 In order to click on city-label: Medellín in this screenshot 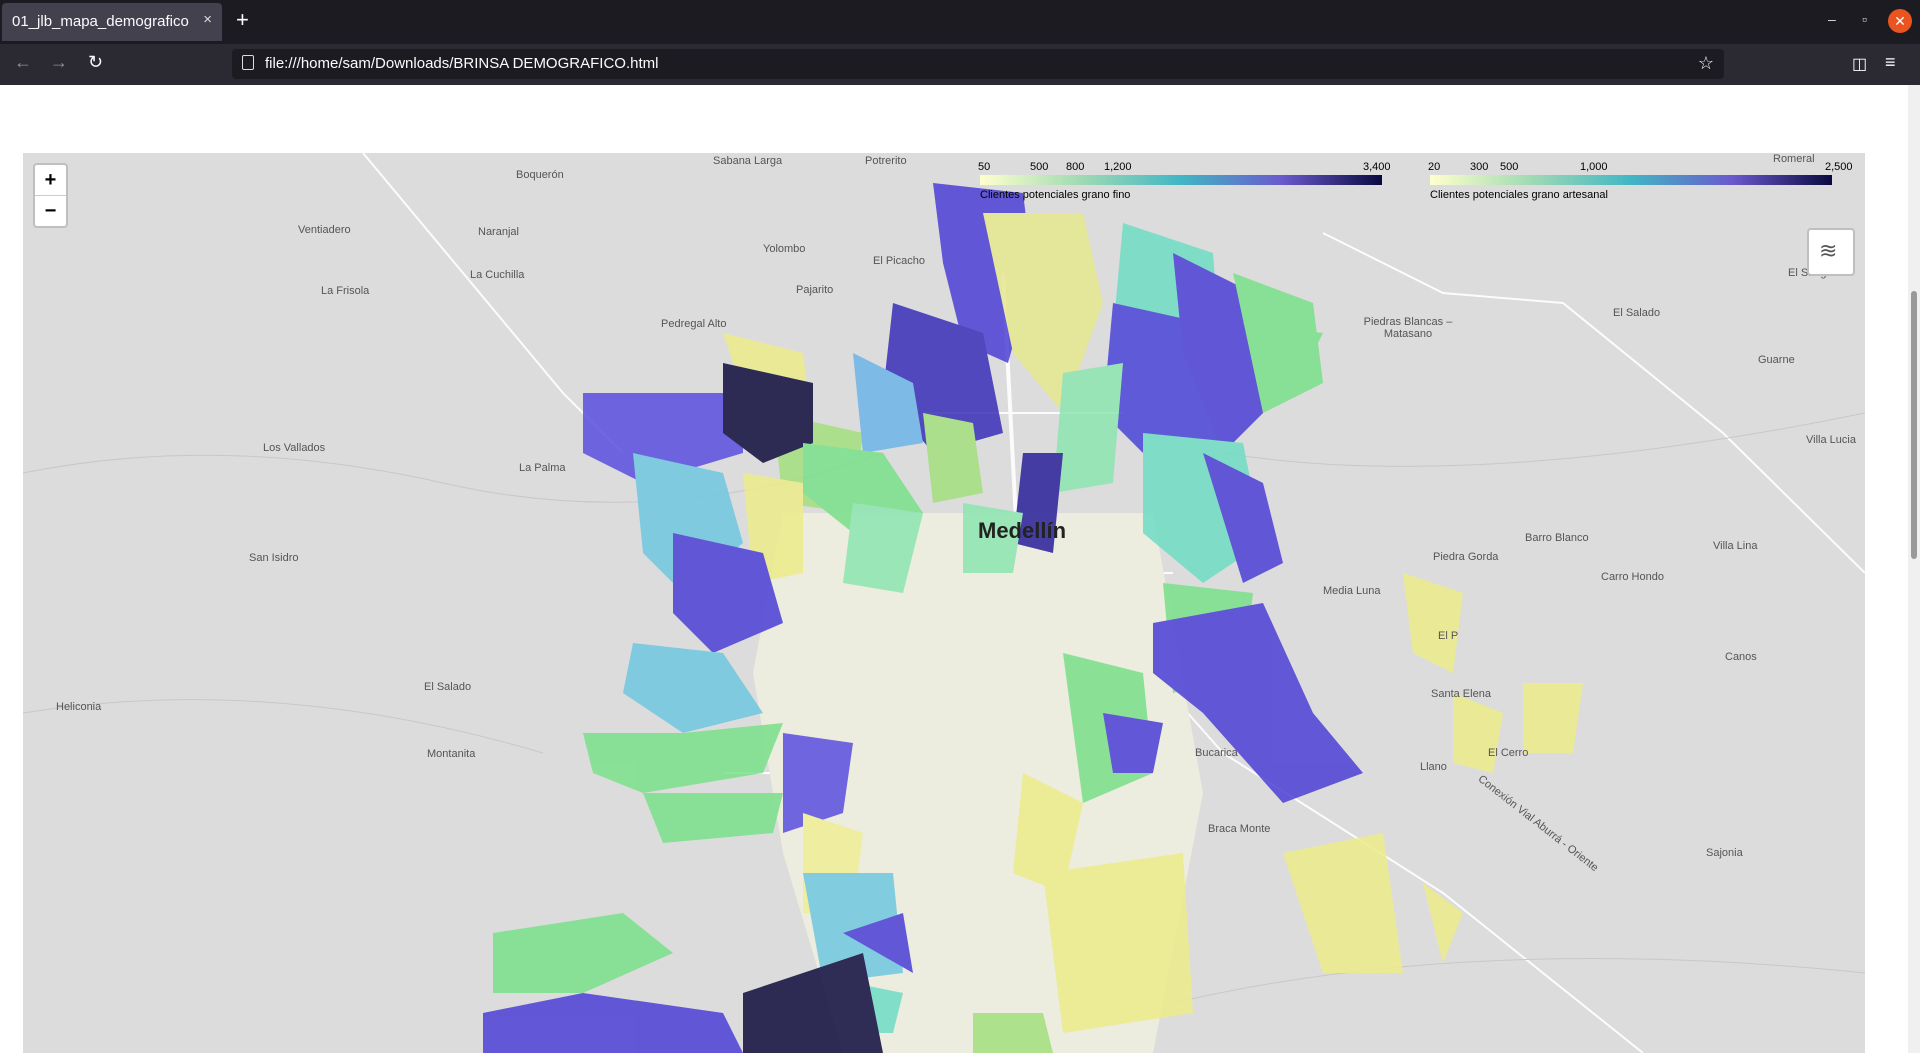, I will do `click(1022, 530)`.